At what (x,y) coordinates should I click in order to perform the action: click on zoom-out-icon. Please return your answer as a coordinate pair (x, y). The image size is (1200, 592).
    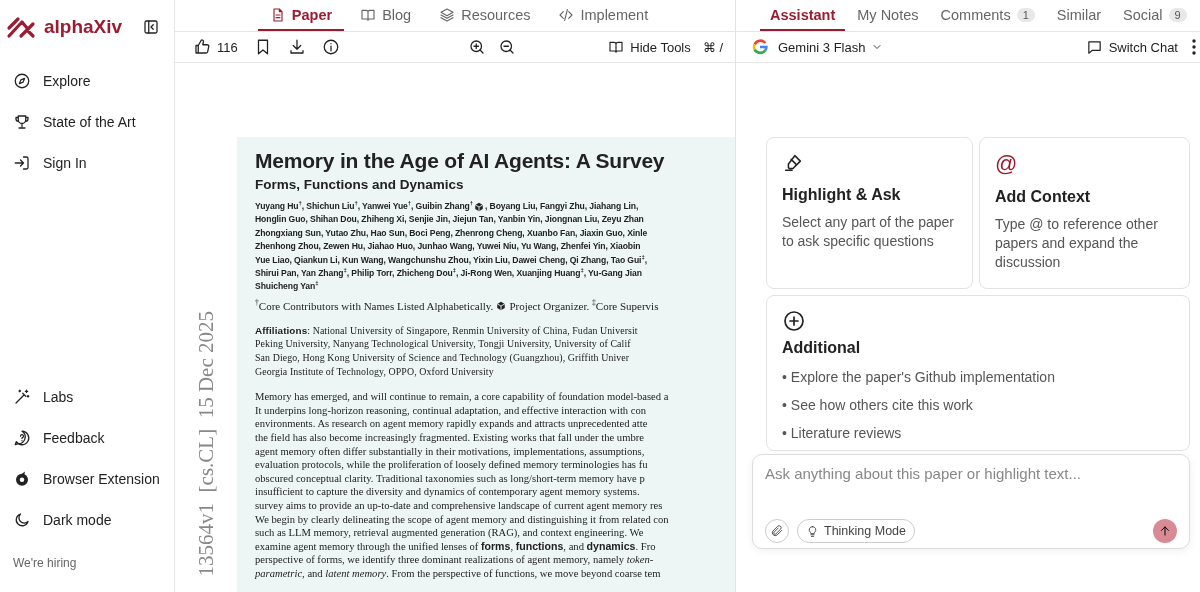
    Looking at the image, I should click on (506, 47).